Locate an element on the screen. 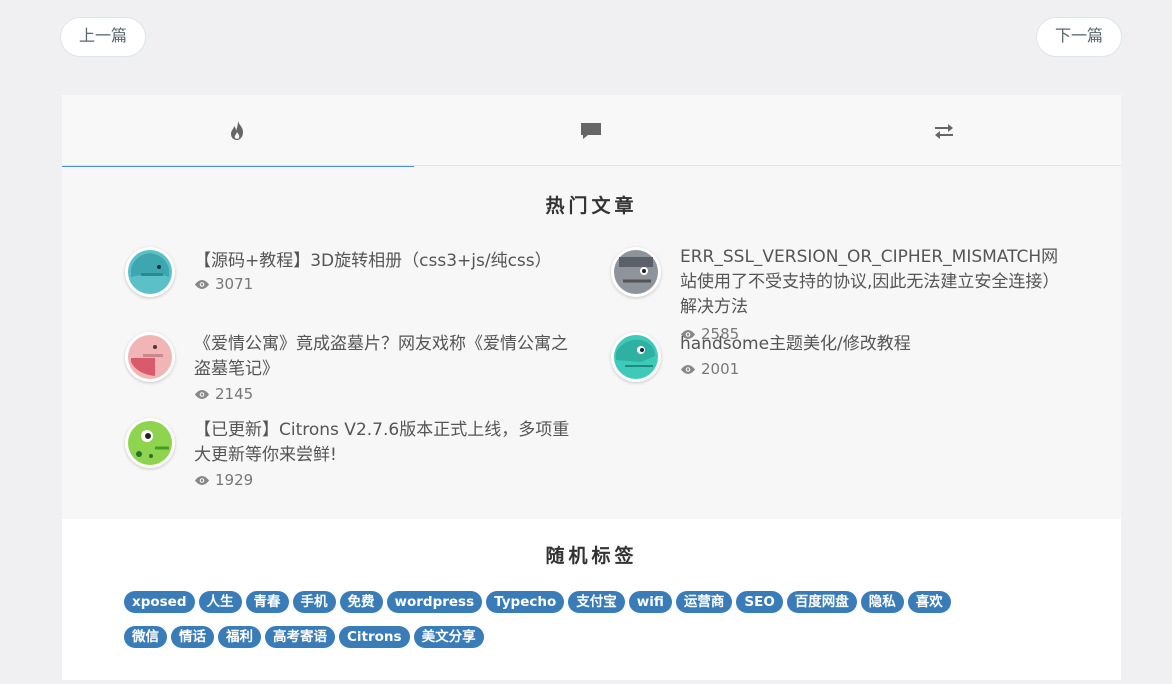  tag-link: 高考寄语 is located at coordinates (300, 637).